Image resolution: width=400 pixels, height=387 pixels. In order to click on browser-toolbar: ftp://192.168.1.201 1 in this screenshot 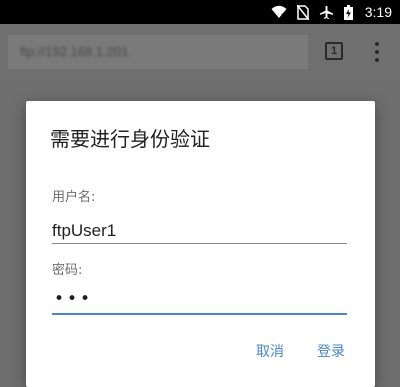, I will do `click(200, 52)`.